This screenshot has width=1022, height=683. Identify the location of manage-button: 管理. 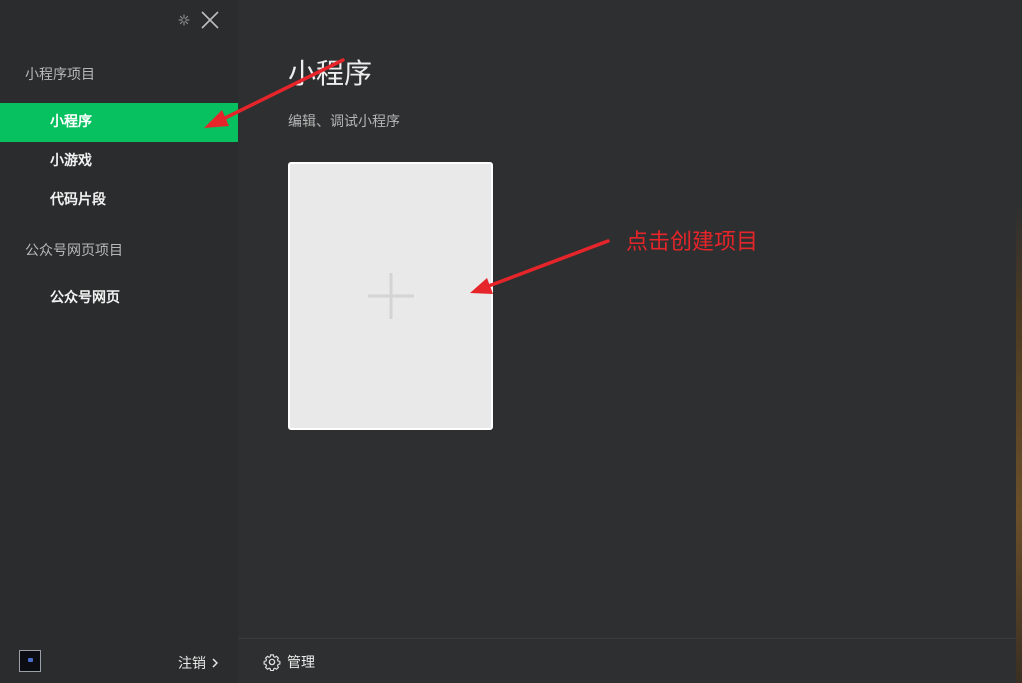
(289, 662).